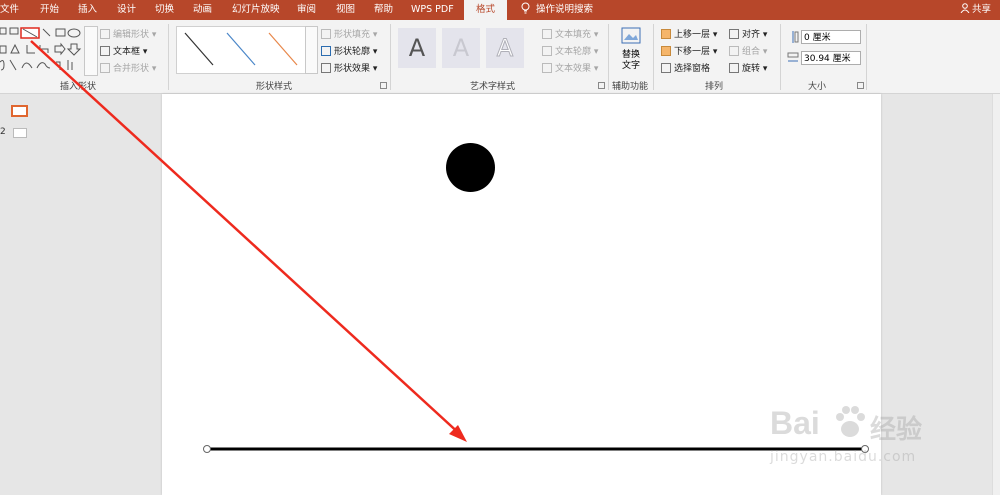 This screenshot has height=495, width=1000. Describe the element at coordinates (326, 51) in the screenshot. I see `pen-icon` at that location.